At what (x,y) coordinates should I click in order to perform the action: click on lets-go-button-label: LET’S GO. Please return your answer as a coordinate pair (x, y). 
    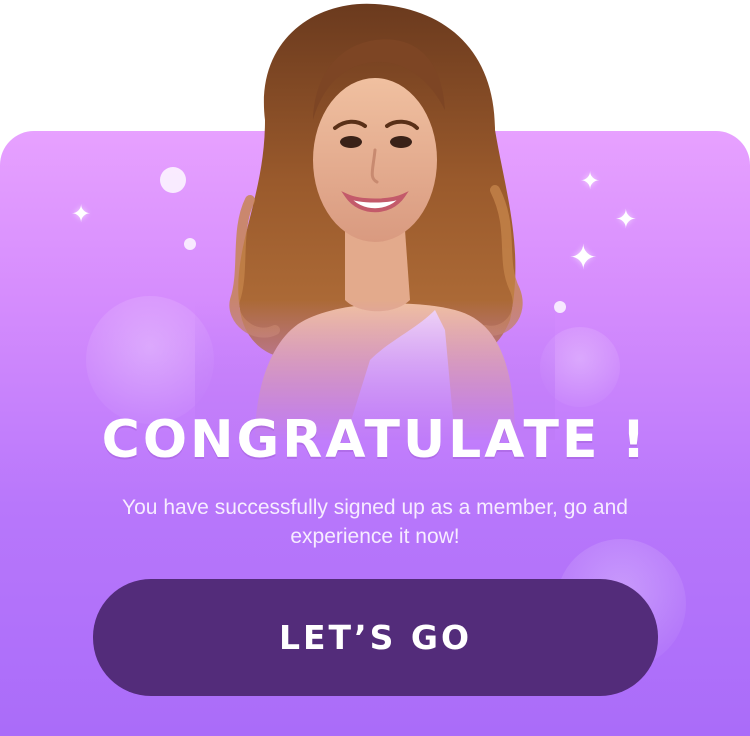
    Looking at the image, I should click on (375, 637).